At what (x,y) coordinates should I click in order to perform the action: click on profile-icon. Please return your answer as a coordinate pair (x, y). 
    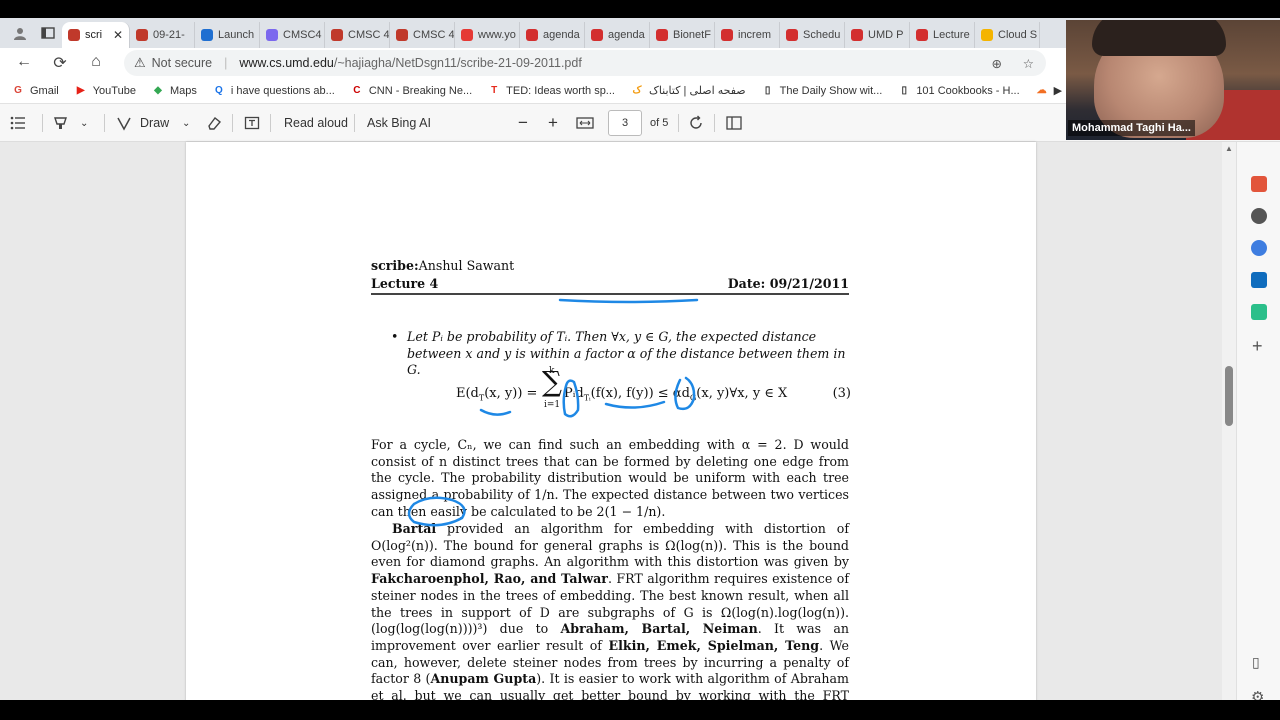
    Looking at the image, I should click on (20, 33).